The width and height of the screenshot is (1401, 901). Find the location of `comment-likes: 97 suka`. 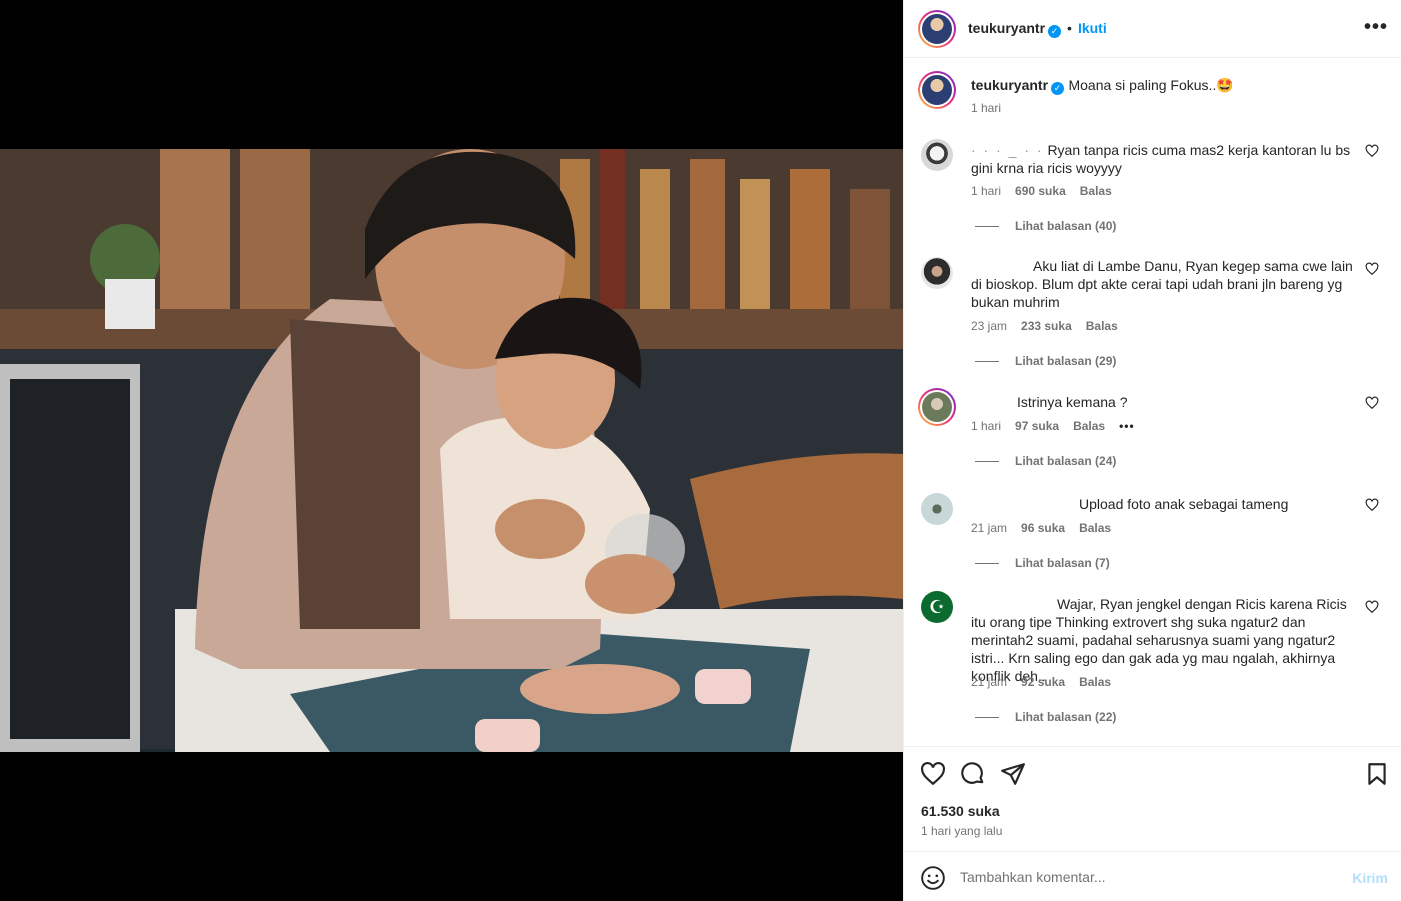

comment-likes: 97 suka is located at coordinates (1037, 426).